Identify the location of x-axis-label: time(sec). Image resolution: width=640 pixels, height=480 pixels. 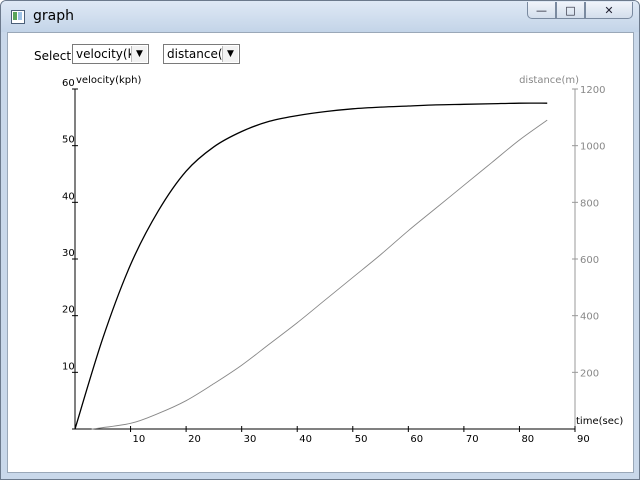
(599, 421).